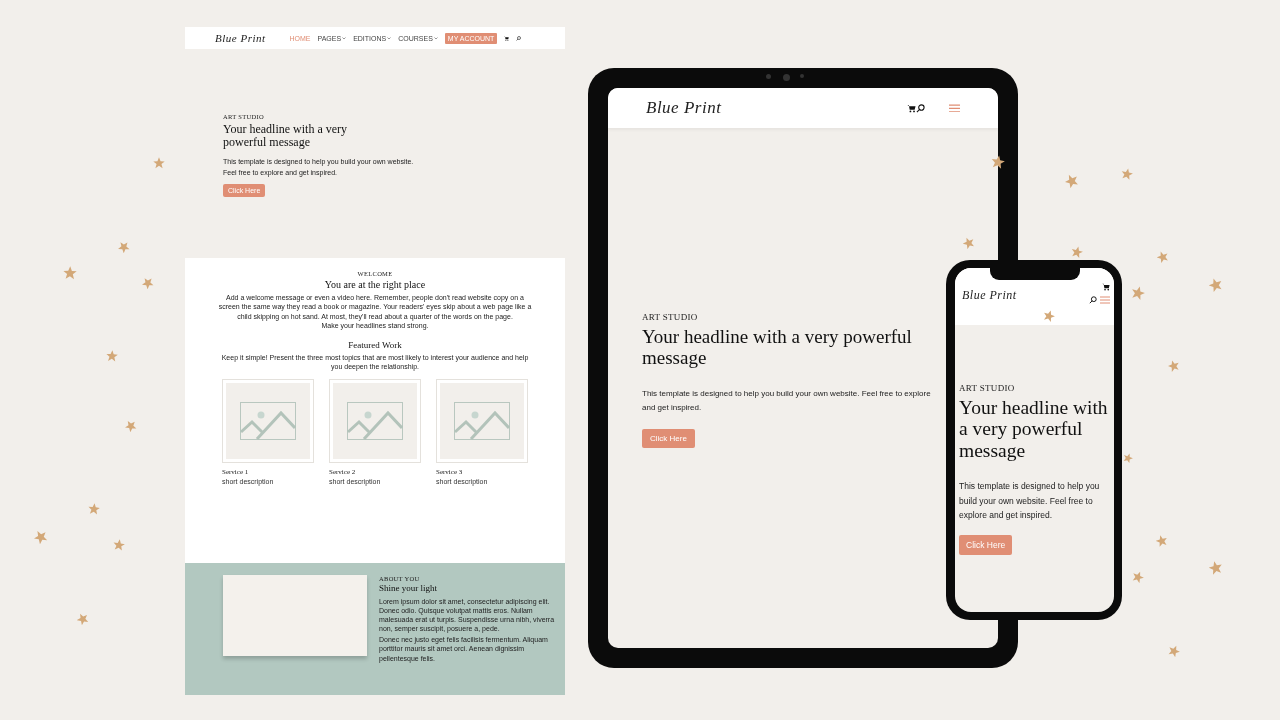 The image size is (1280, 720). What do you see at coordinates (375, 344) in the screenshot?
I see `section-title: Featured Work` at bounding box center [375, 344].